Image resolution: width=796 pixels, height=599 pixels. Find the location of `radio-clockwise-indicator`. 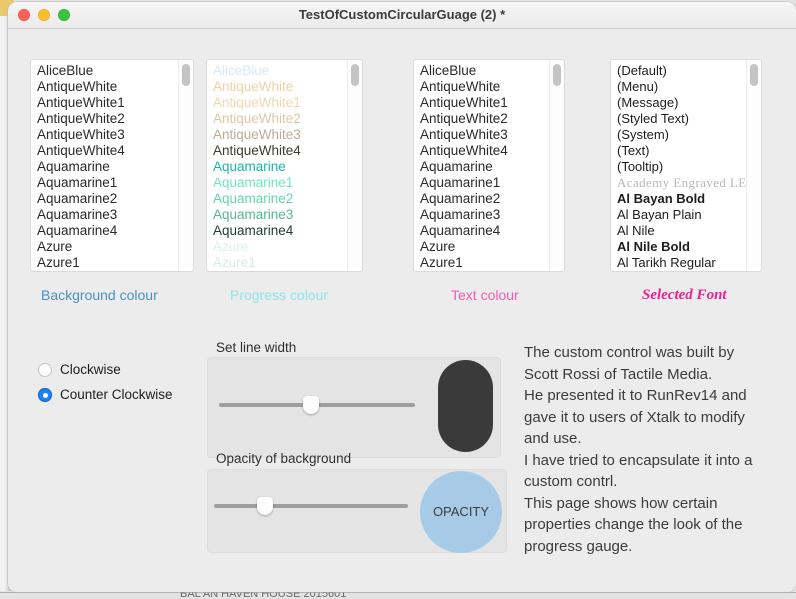

radio-clockwise-indicator is located at coordinates (45, 370).